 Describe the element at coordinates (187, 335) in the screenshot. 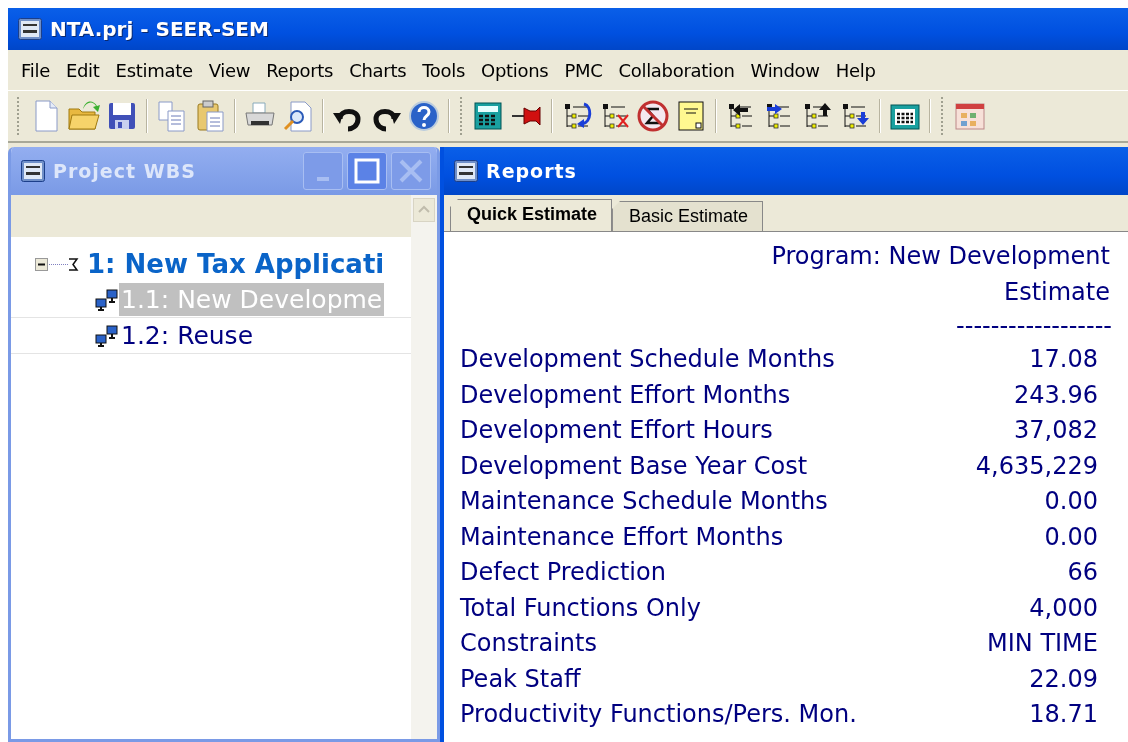

I see `tree-item: 1.2: Reuse` at that location.